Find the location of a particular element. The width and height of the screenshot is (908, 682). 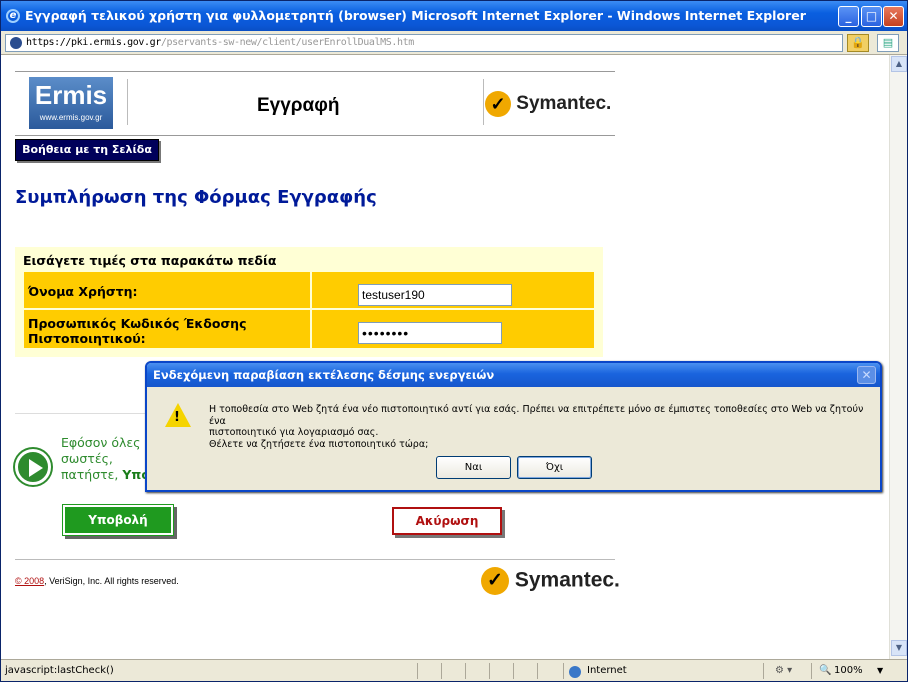

zone-text: Internet is located at coordinates (607, 670).